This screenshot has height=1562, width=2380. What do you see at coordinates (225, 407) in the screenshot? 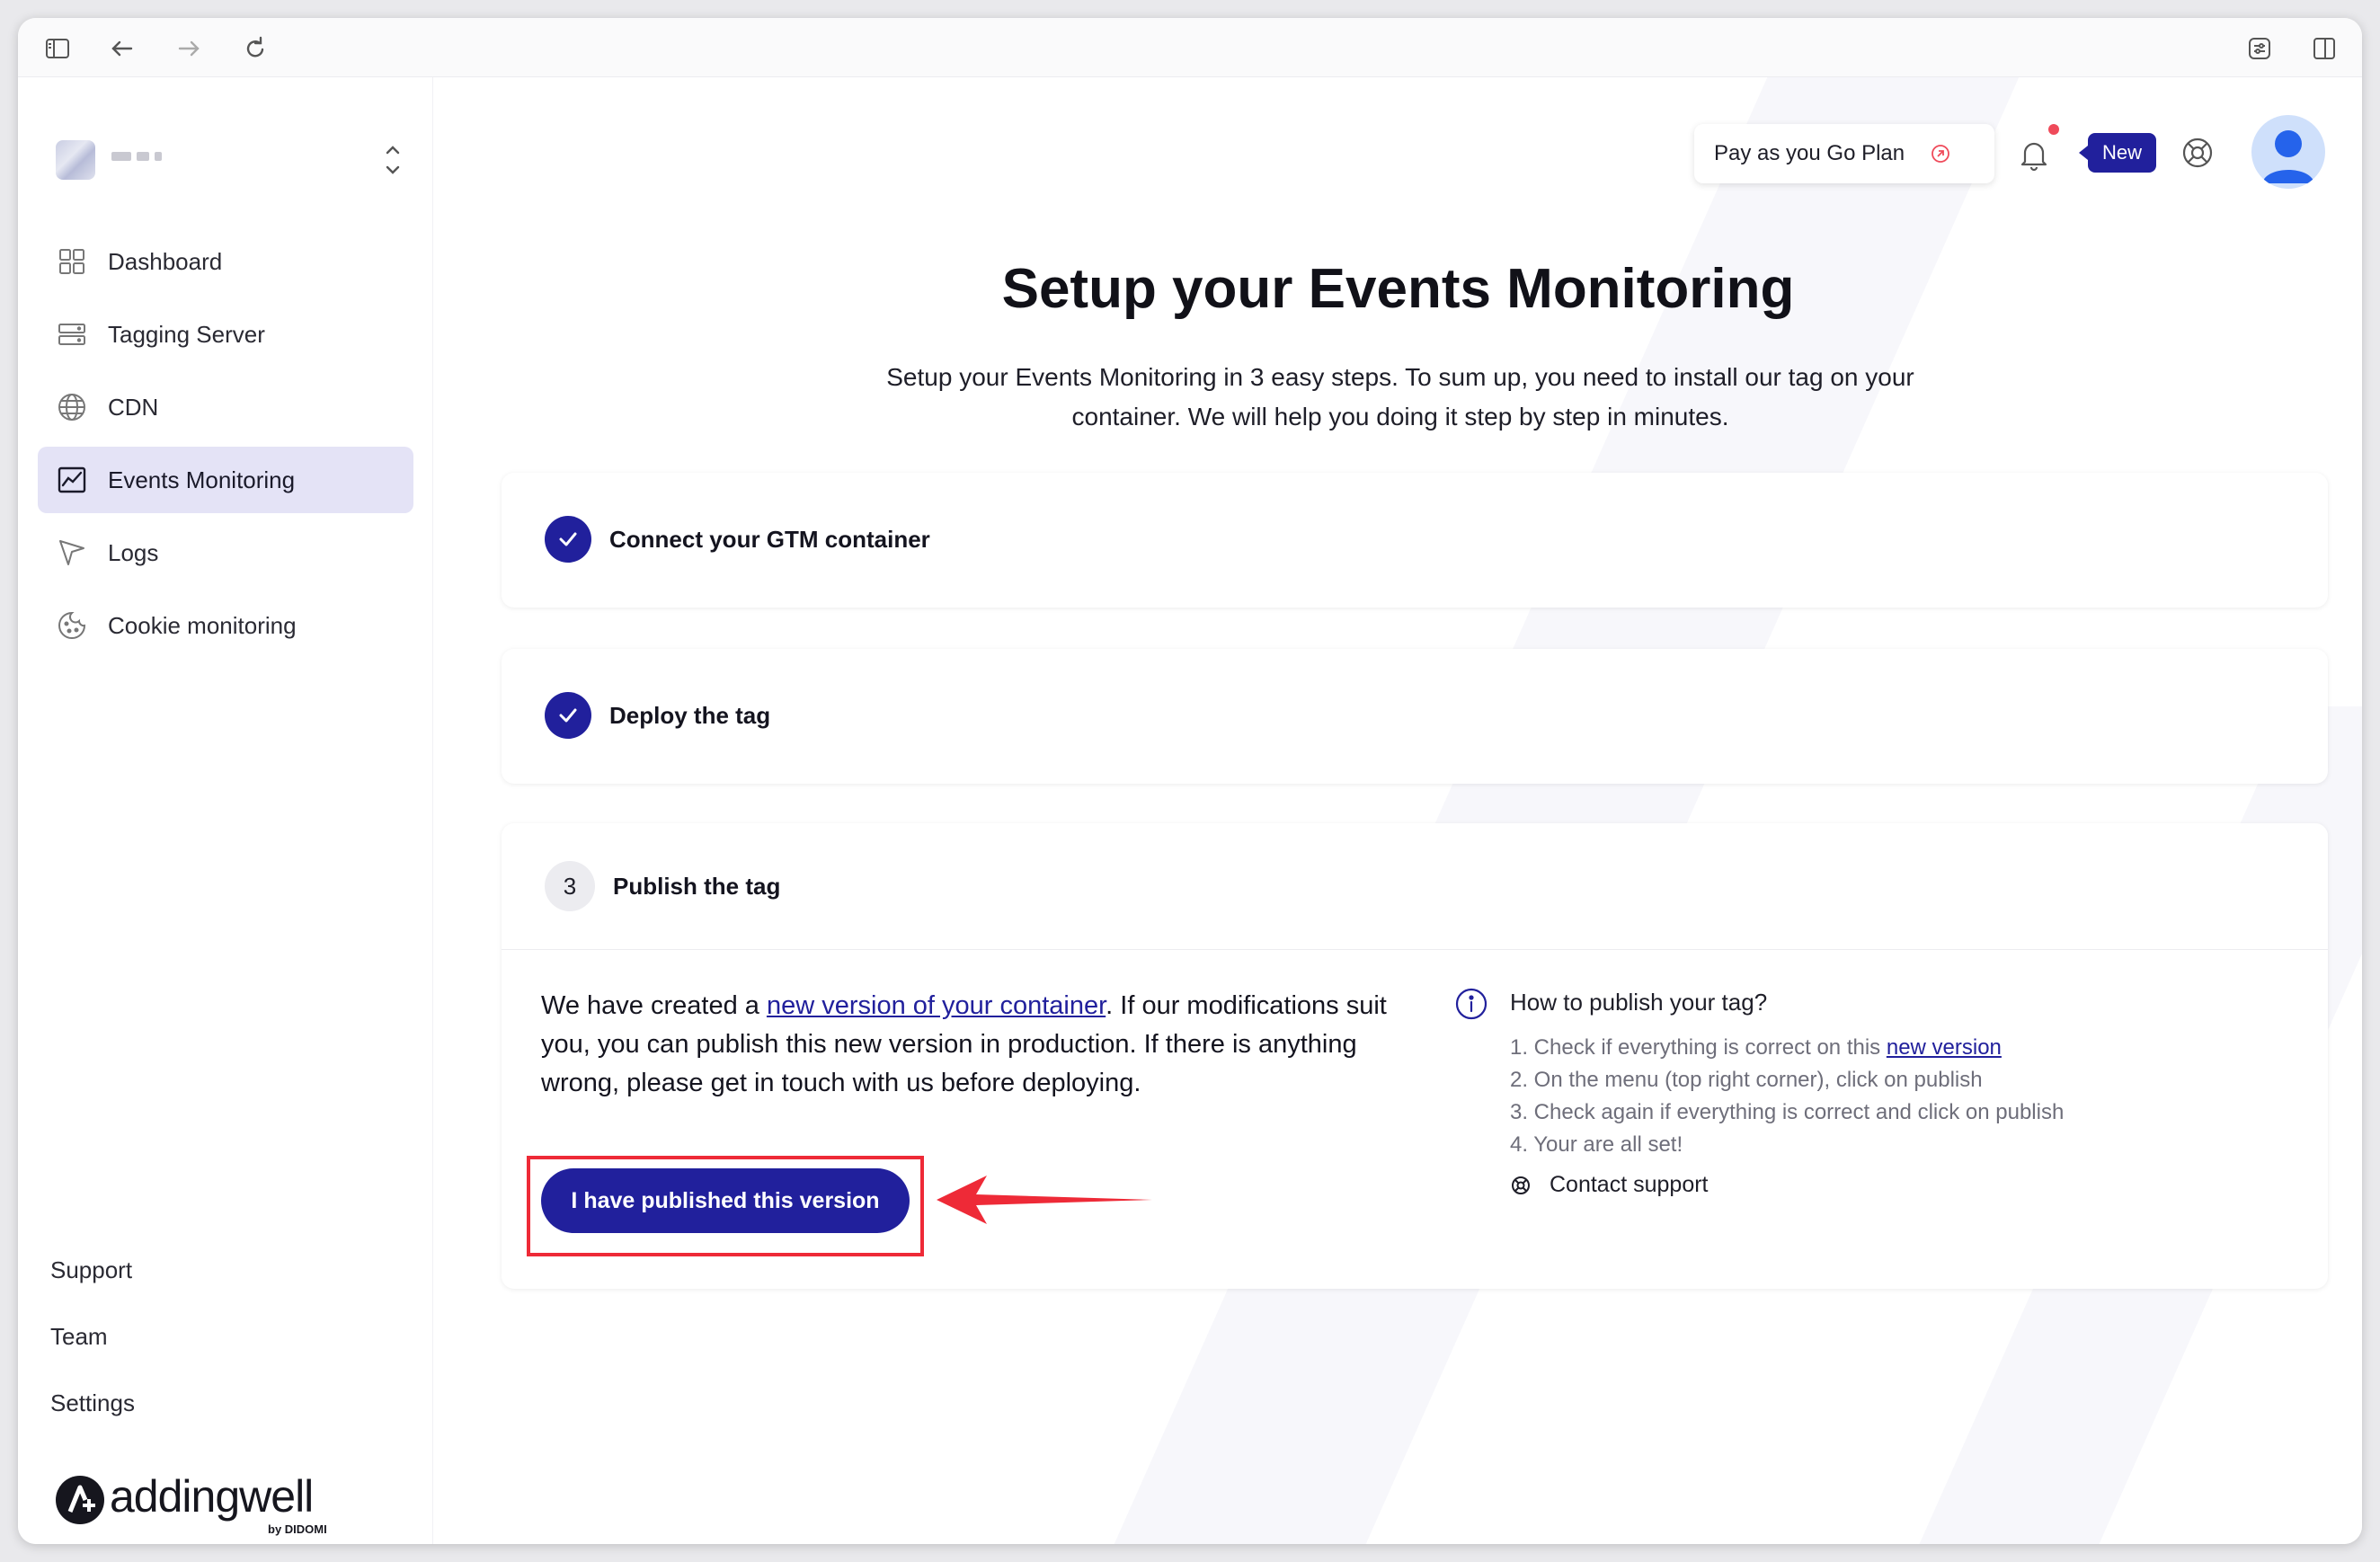
I see `sidebar-item-cdn: CDN` at bounding box center [225, 407].